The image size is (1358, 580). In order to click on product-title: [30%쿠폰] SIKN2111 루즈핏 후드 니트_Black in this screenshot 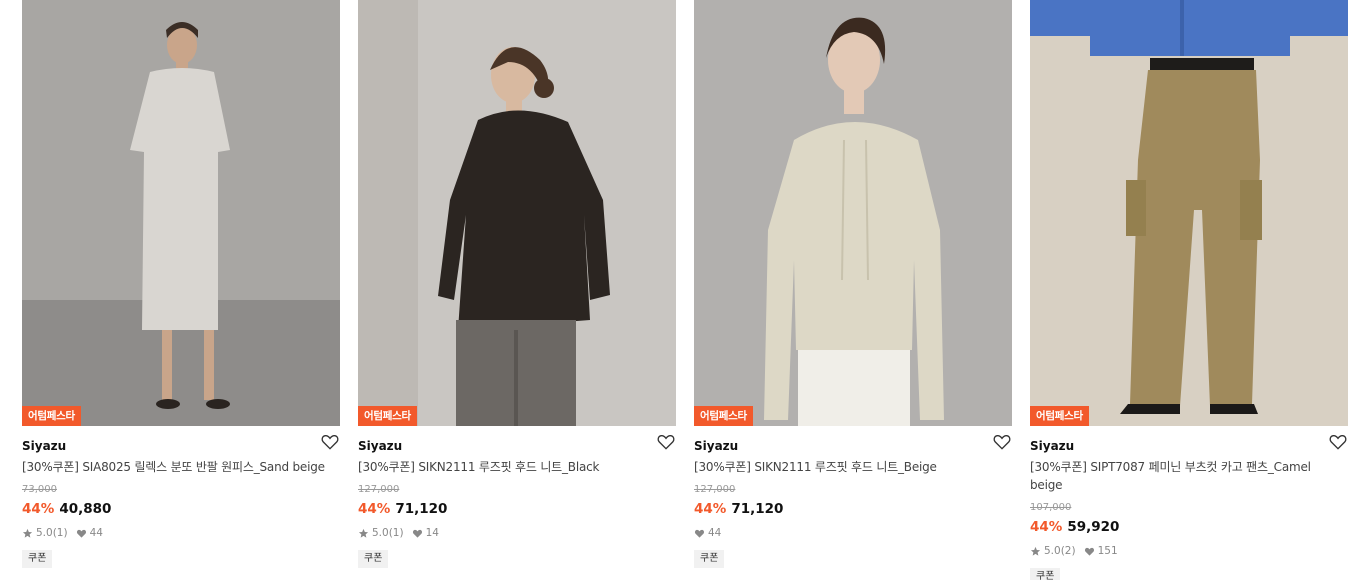, I will do `click(517, 467)`.